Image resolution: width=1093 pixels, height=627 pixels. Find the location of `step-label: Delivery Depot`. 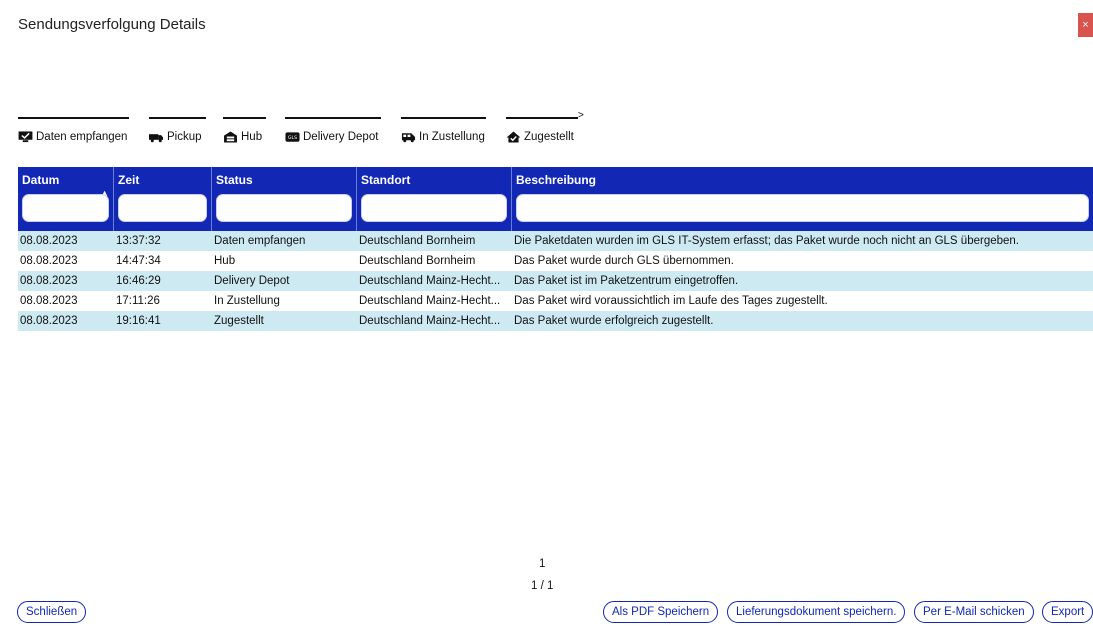

step-label: Delivery Depot is located at coordinates (341, 137).